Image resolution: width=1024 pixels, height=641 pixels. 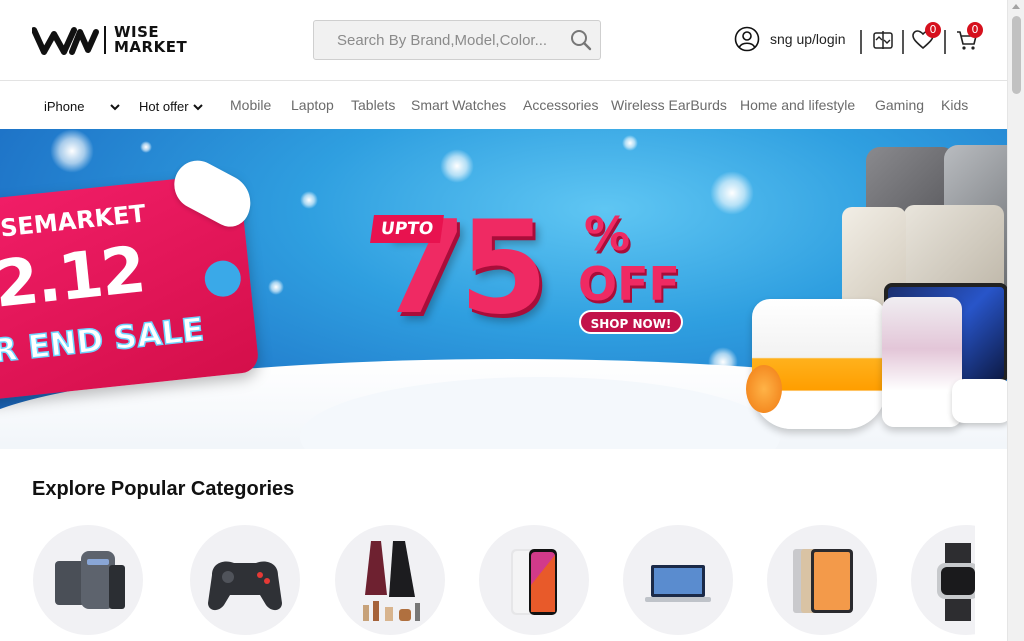 I want to click on logo-mark-icon, so click(x=65, y=41).